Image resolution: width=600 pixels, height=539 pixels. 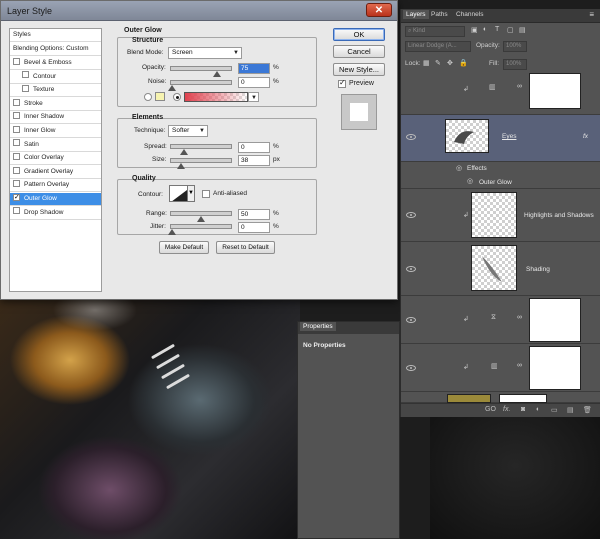 What do you see at coordinates (554, 410) in the screenshot?
I see `new-group-icon: ▭` at bounding box center [554, 410].